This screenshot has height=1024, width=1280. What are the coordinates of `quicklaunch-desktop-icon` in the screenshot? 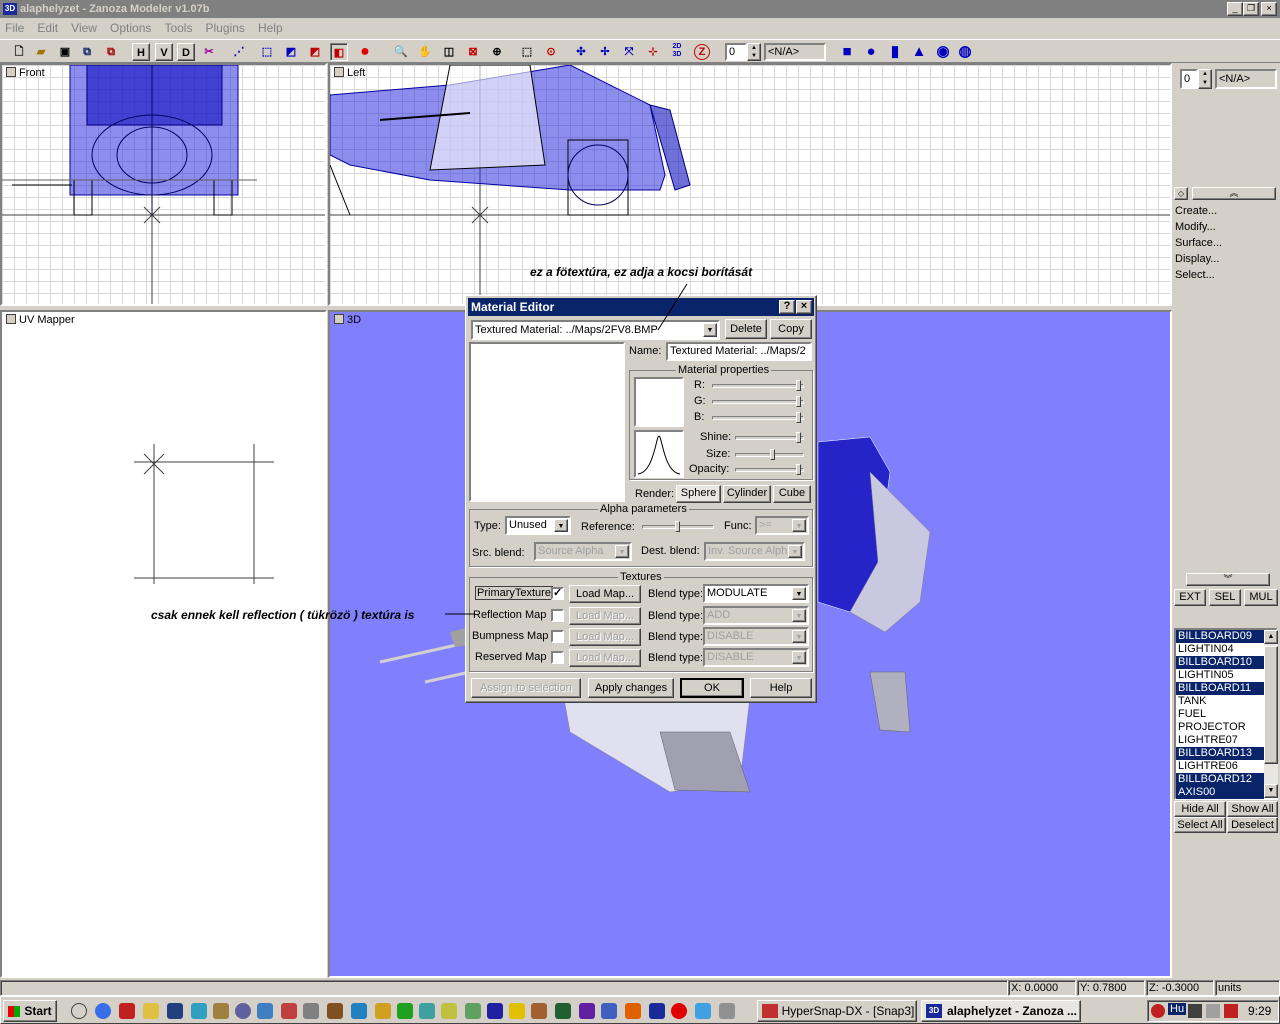 It's located at (175, 1011).